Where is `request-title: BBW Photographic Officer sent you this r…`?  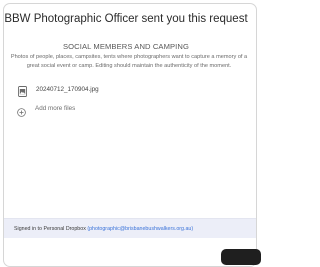
request-title: BBW Photographic Officer sent you this r… is located at coordinates (126, 19).